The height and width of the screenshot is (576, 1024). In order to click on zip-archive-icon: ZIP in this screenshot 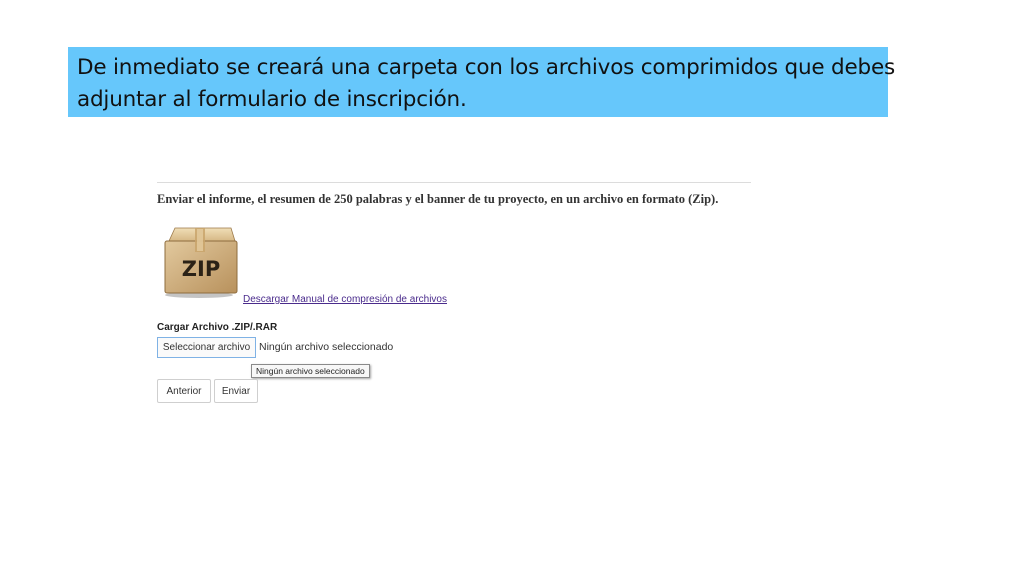, I will do `click(200, 262)`.